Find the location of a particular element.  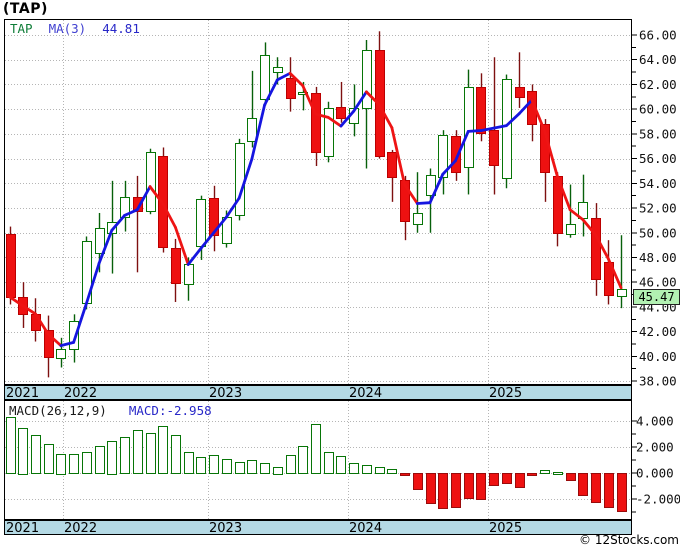

ma-value: 44.81 is located at coordinates (121, 28).